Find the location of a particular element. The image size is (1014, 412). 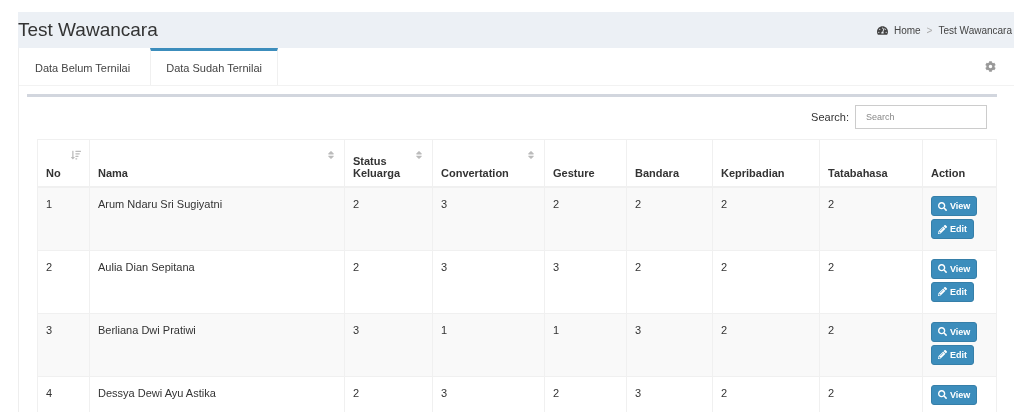

table-cell: 4 is located at coordinates (63, 394).